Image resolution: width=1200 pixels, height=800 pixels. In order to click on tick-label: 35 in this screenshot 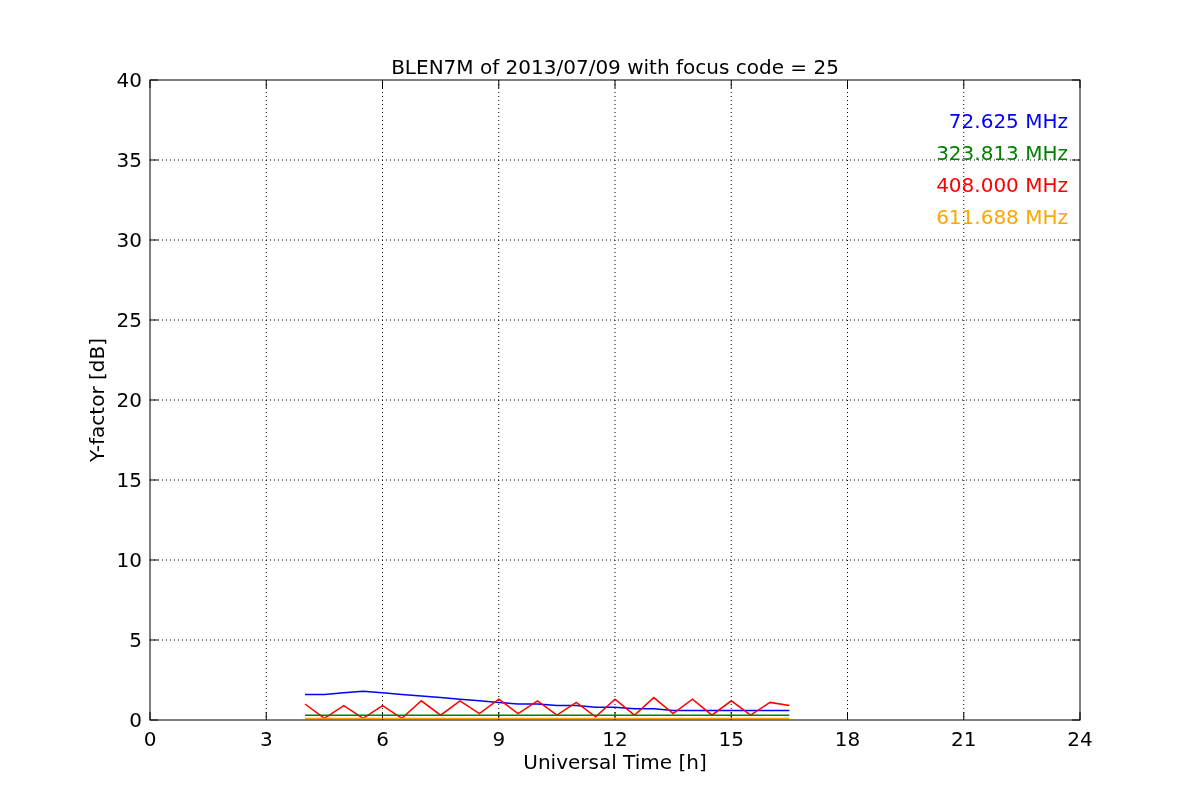, I will do `click(129, 160)`.